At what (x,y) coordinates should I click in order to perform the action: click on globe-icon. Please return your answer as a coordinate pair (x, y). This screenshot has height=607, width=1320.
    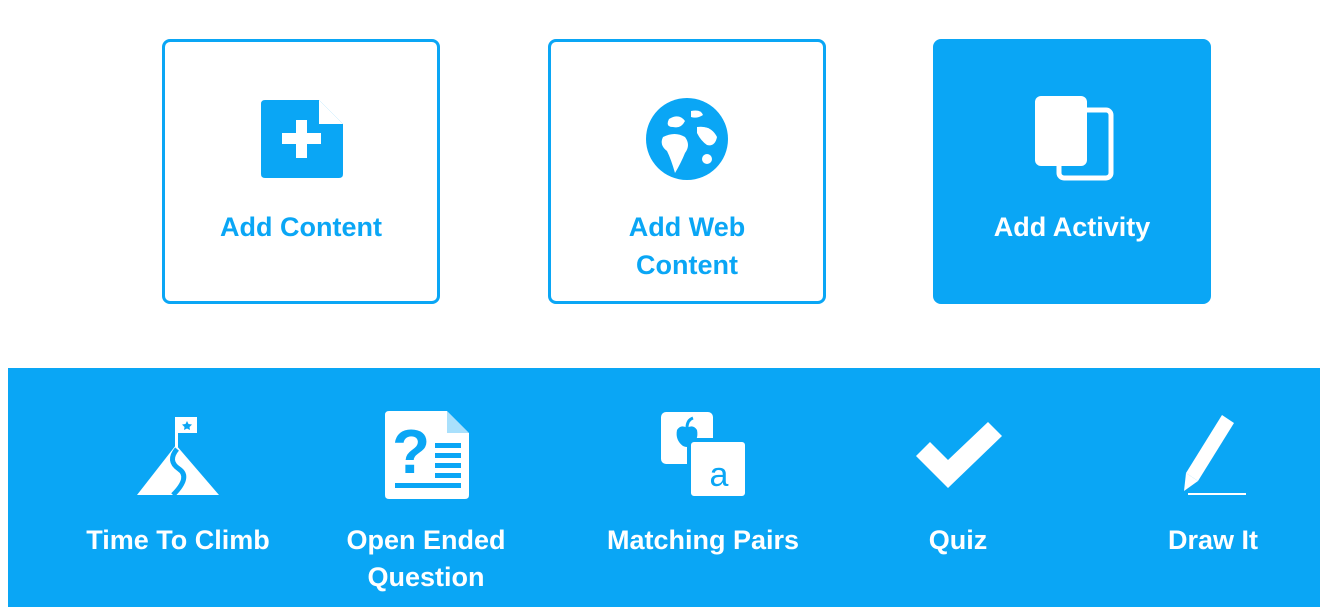
    Looking at the image, I should click on (687, 139).